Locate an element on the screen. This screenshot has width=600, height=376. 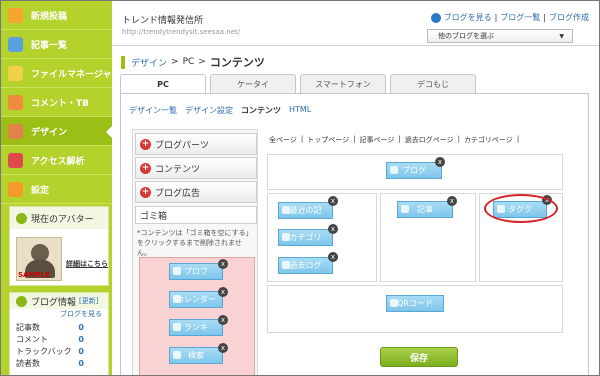
palette-icon is located at coordinates (15, 131).